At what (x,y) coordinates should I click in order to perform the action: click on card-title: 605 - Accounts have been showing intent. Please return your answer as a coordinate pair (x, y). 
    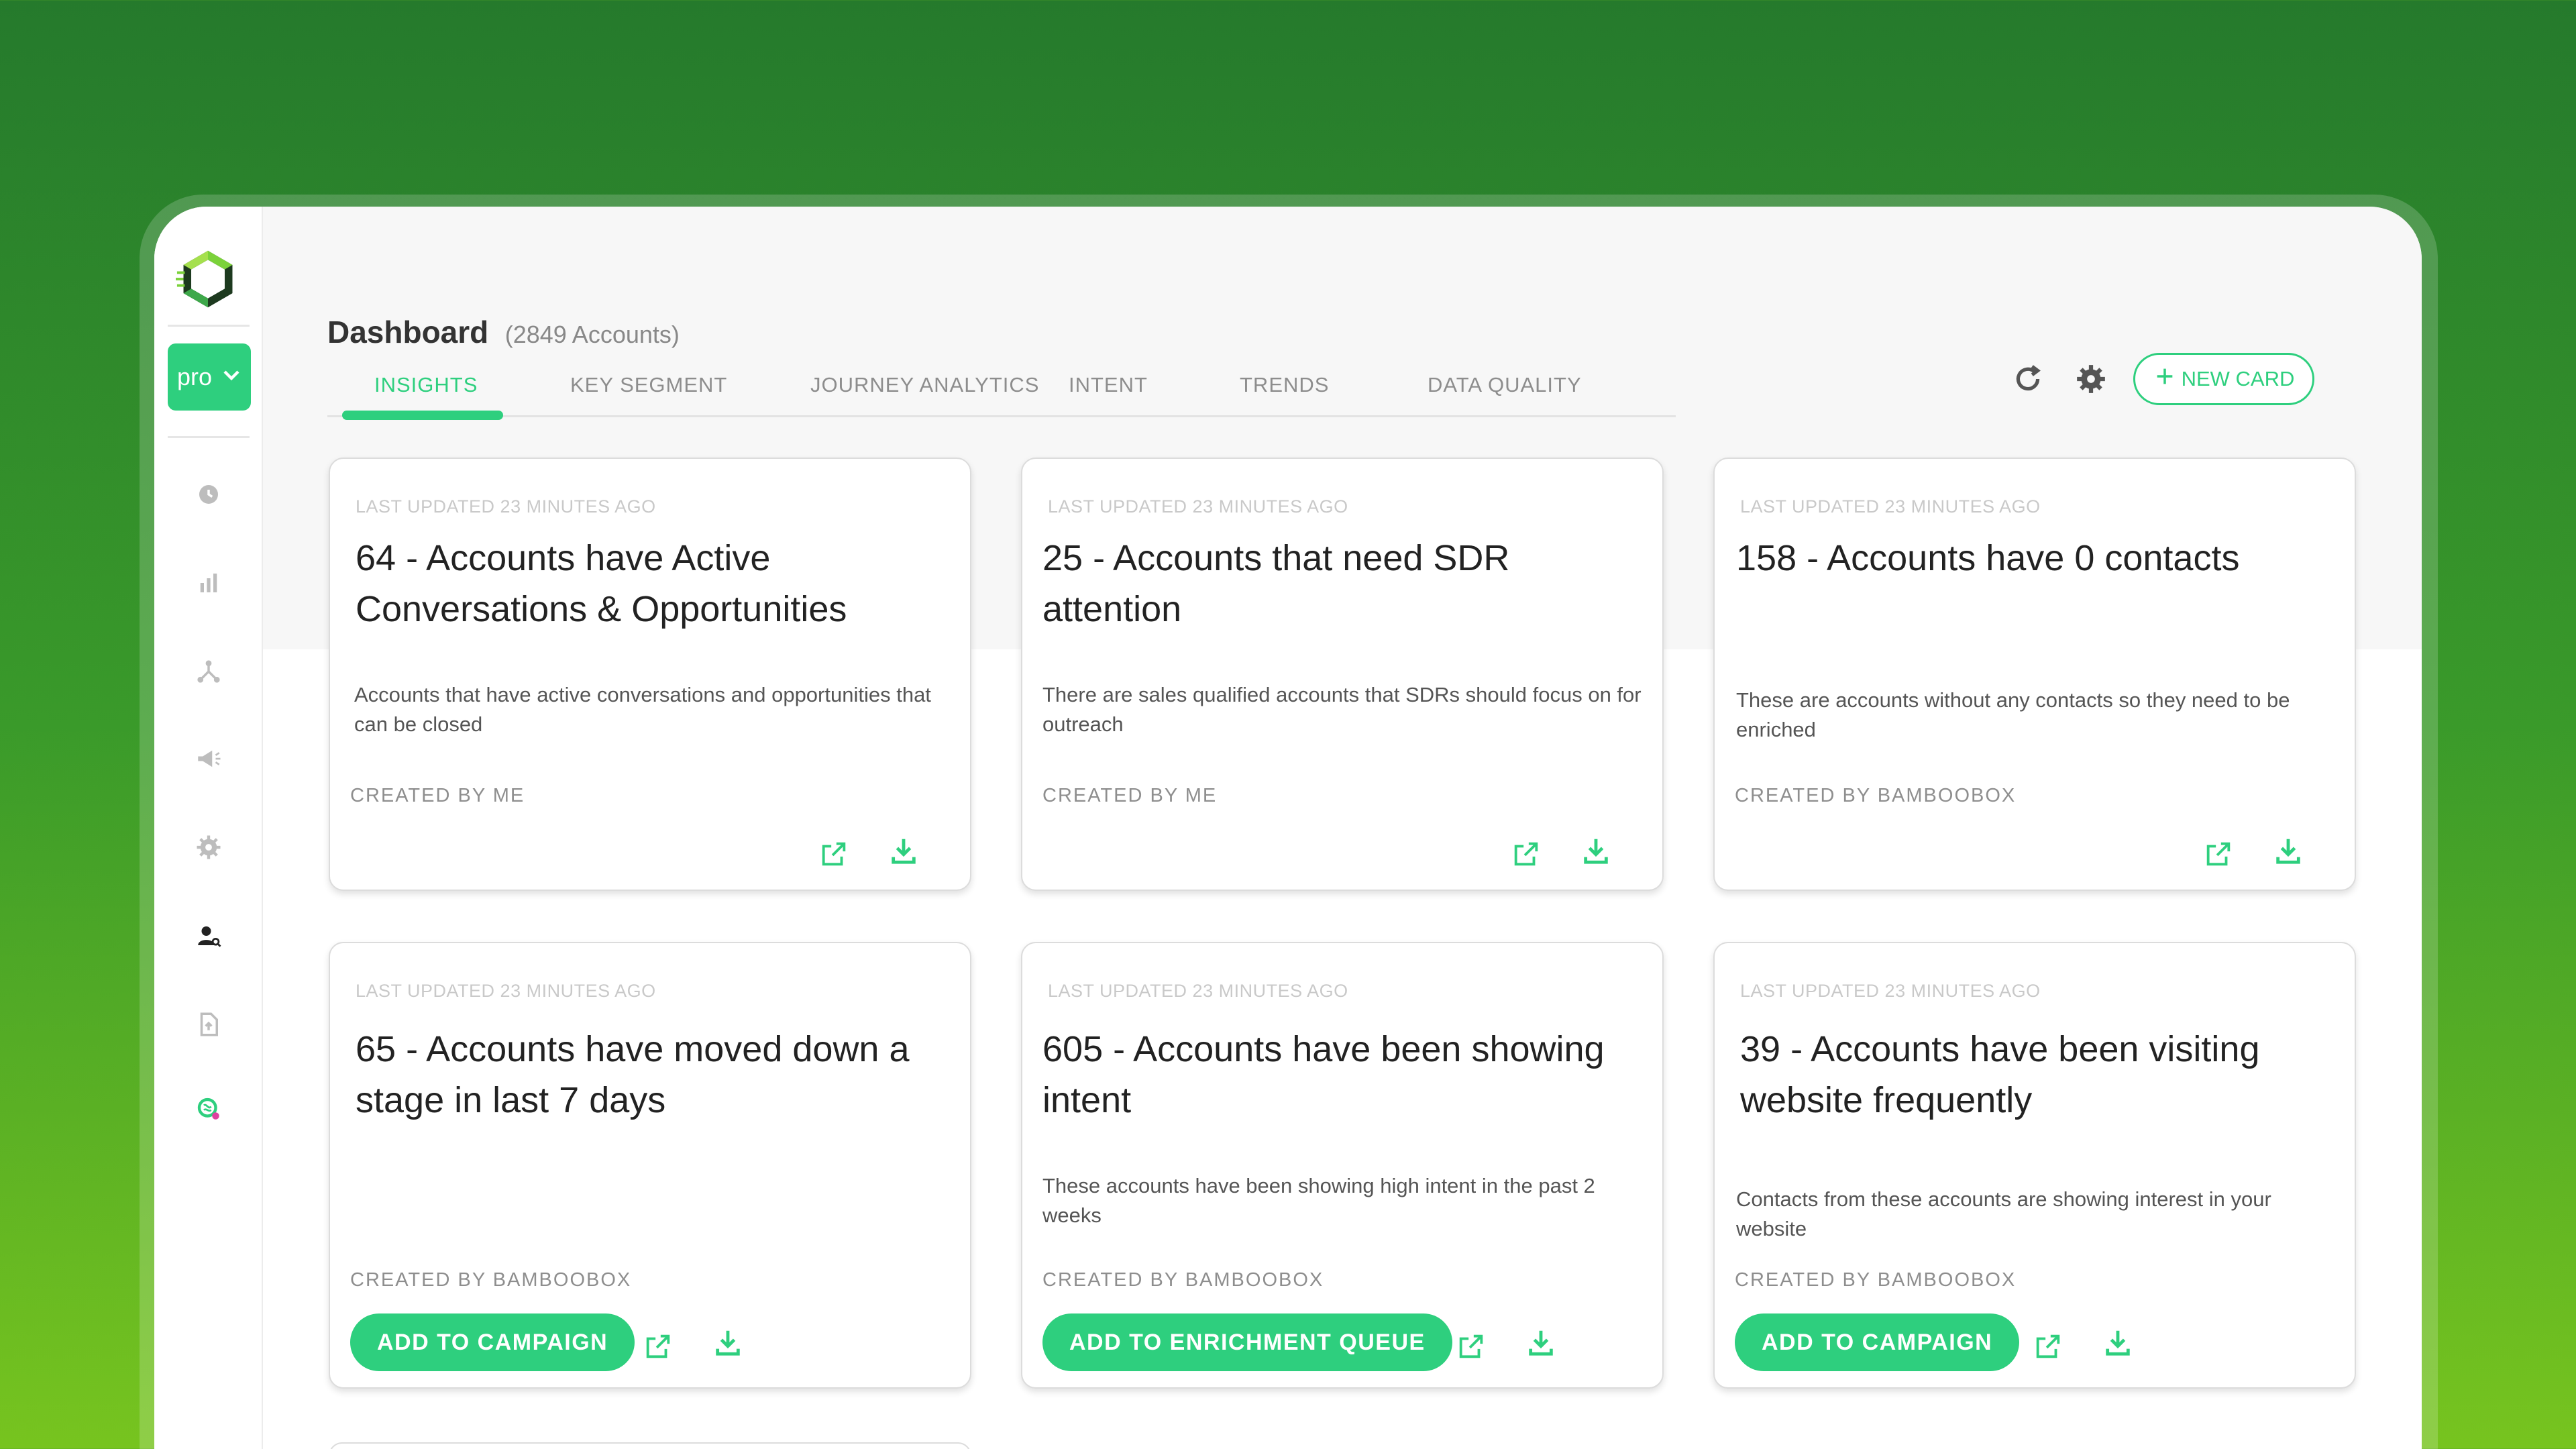
    Looking at the image, I should click on (1323, 1074).